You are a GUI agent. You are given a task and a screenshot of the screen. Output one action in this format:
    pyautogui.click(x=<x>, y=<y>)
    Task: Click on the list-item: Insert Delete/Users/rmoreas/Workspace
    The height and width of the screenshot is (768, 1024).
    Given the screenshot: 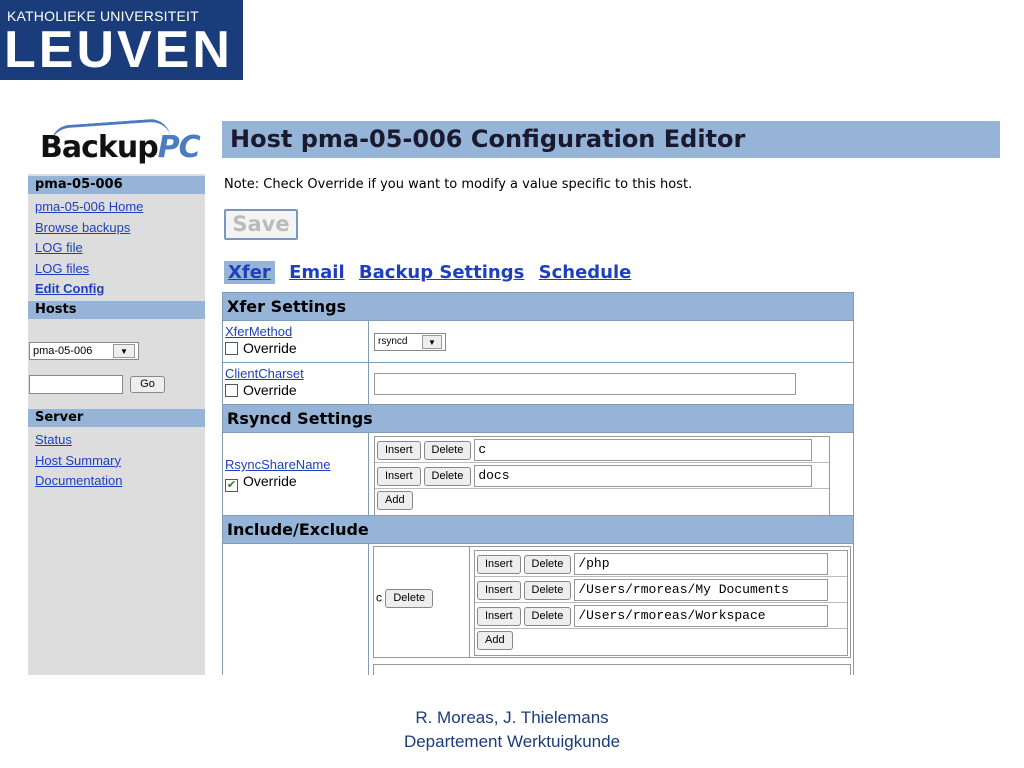 What is the action you would take?
    pyautogui.click(x=661, y=616)
    